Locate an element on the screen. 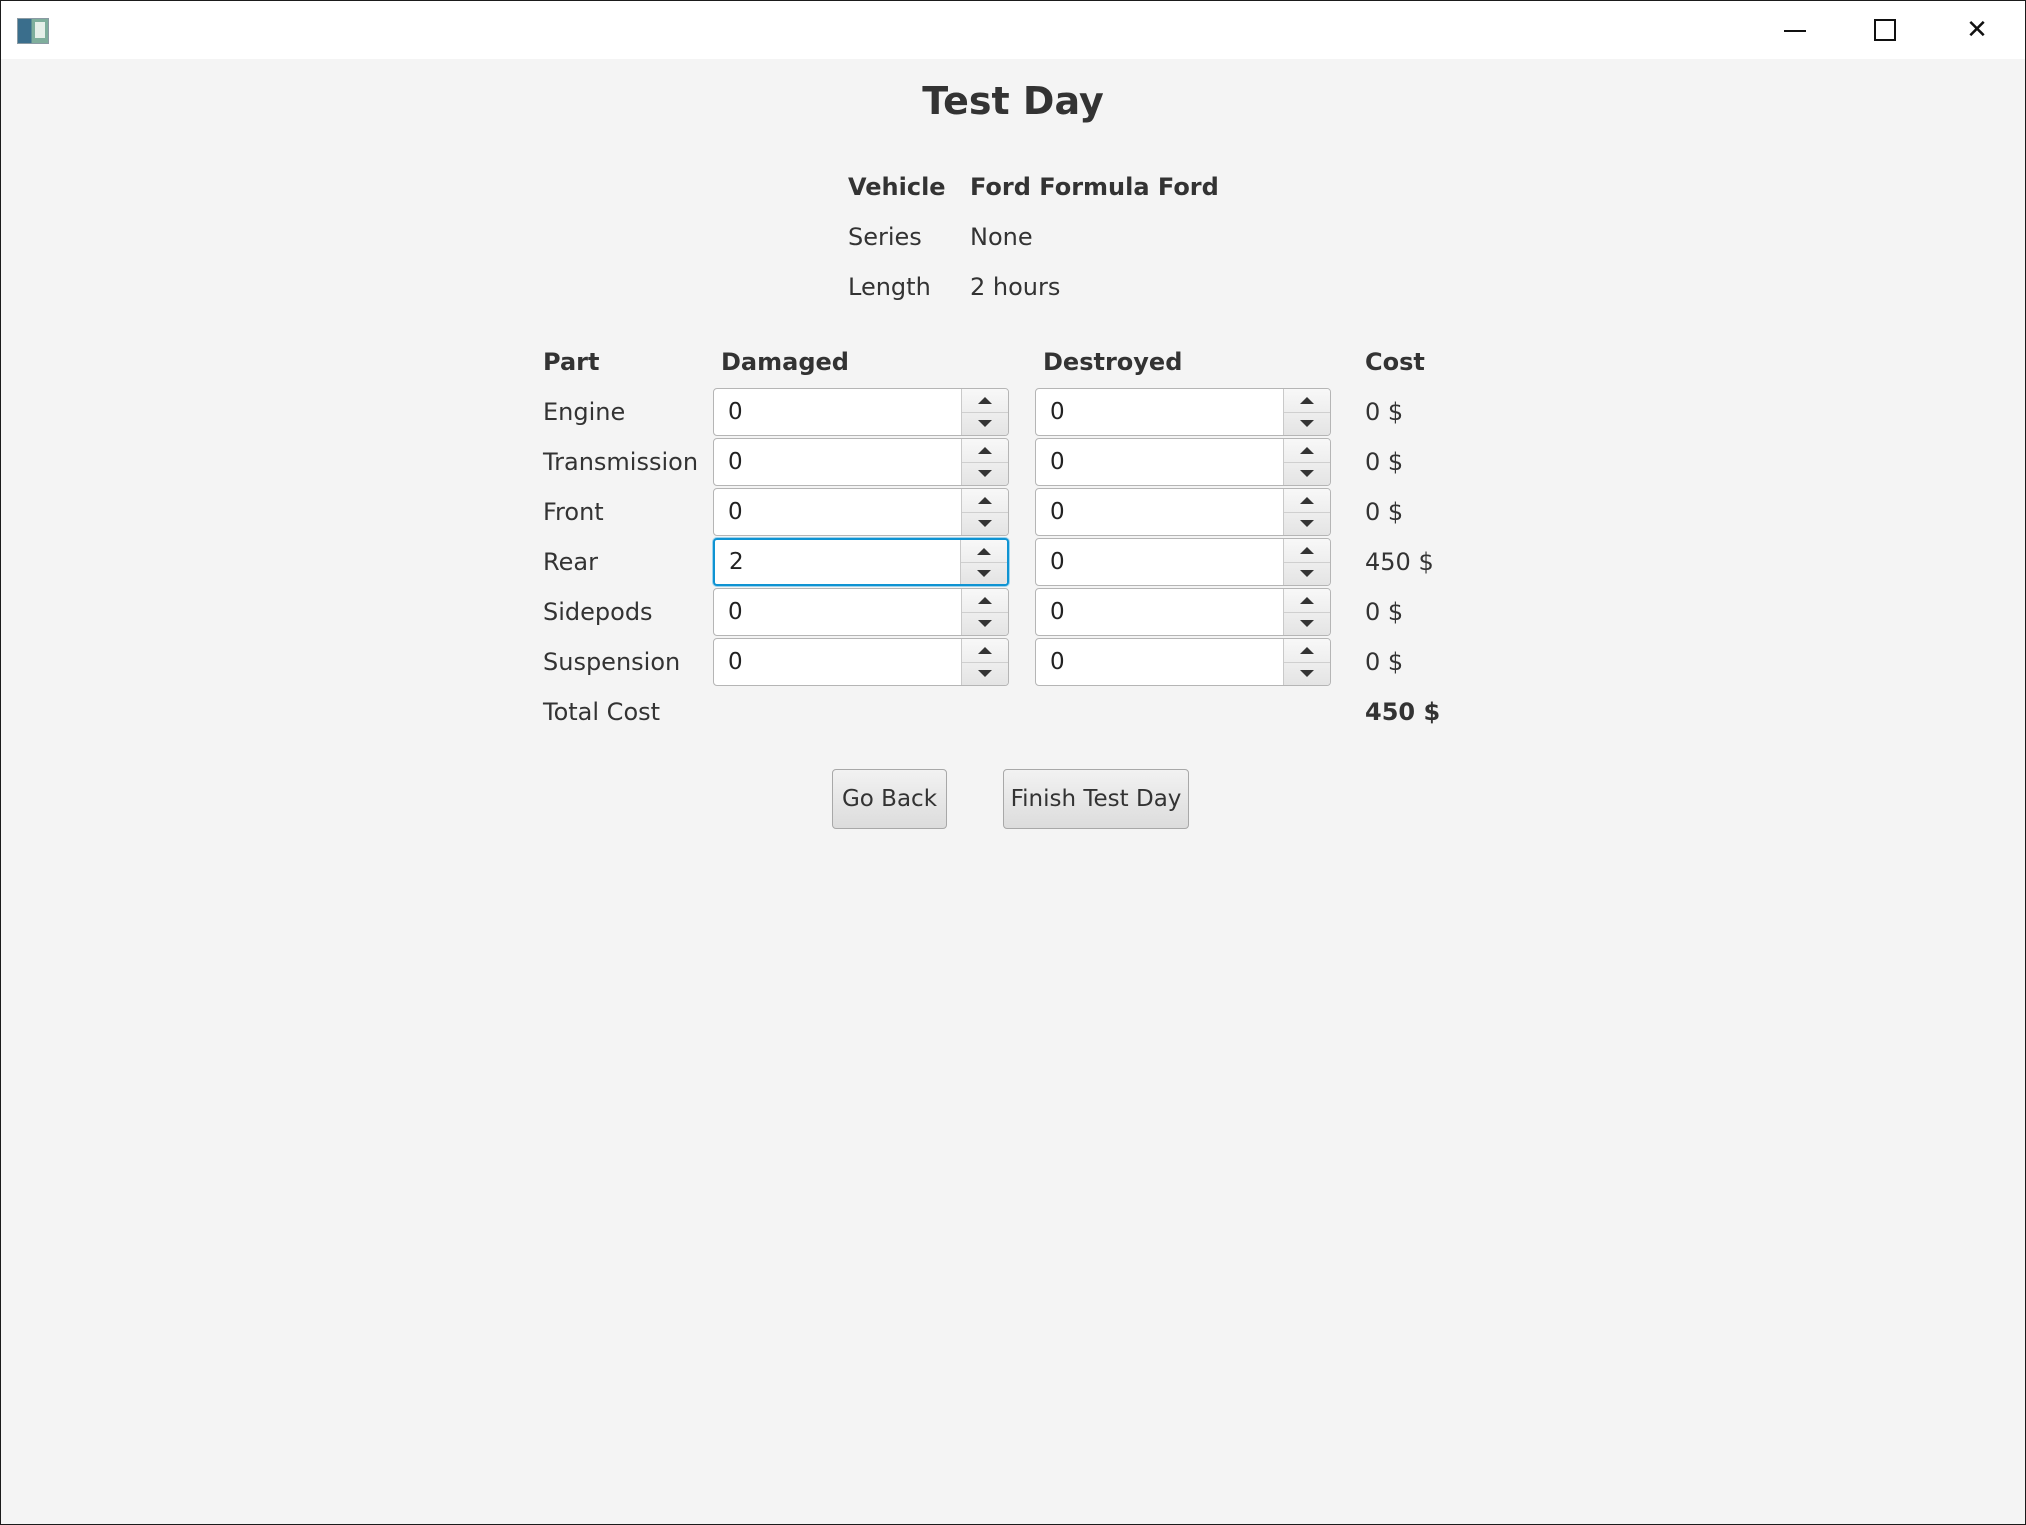 Image resolution: width=2026 pixels, height=1525 pixels. series-label: Series is located at coordinates (885, 237).